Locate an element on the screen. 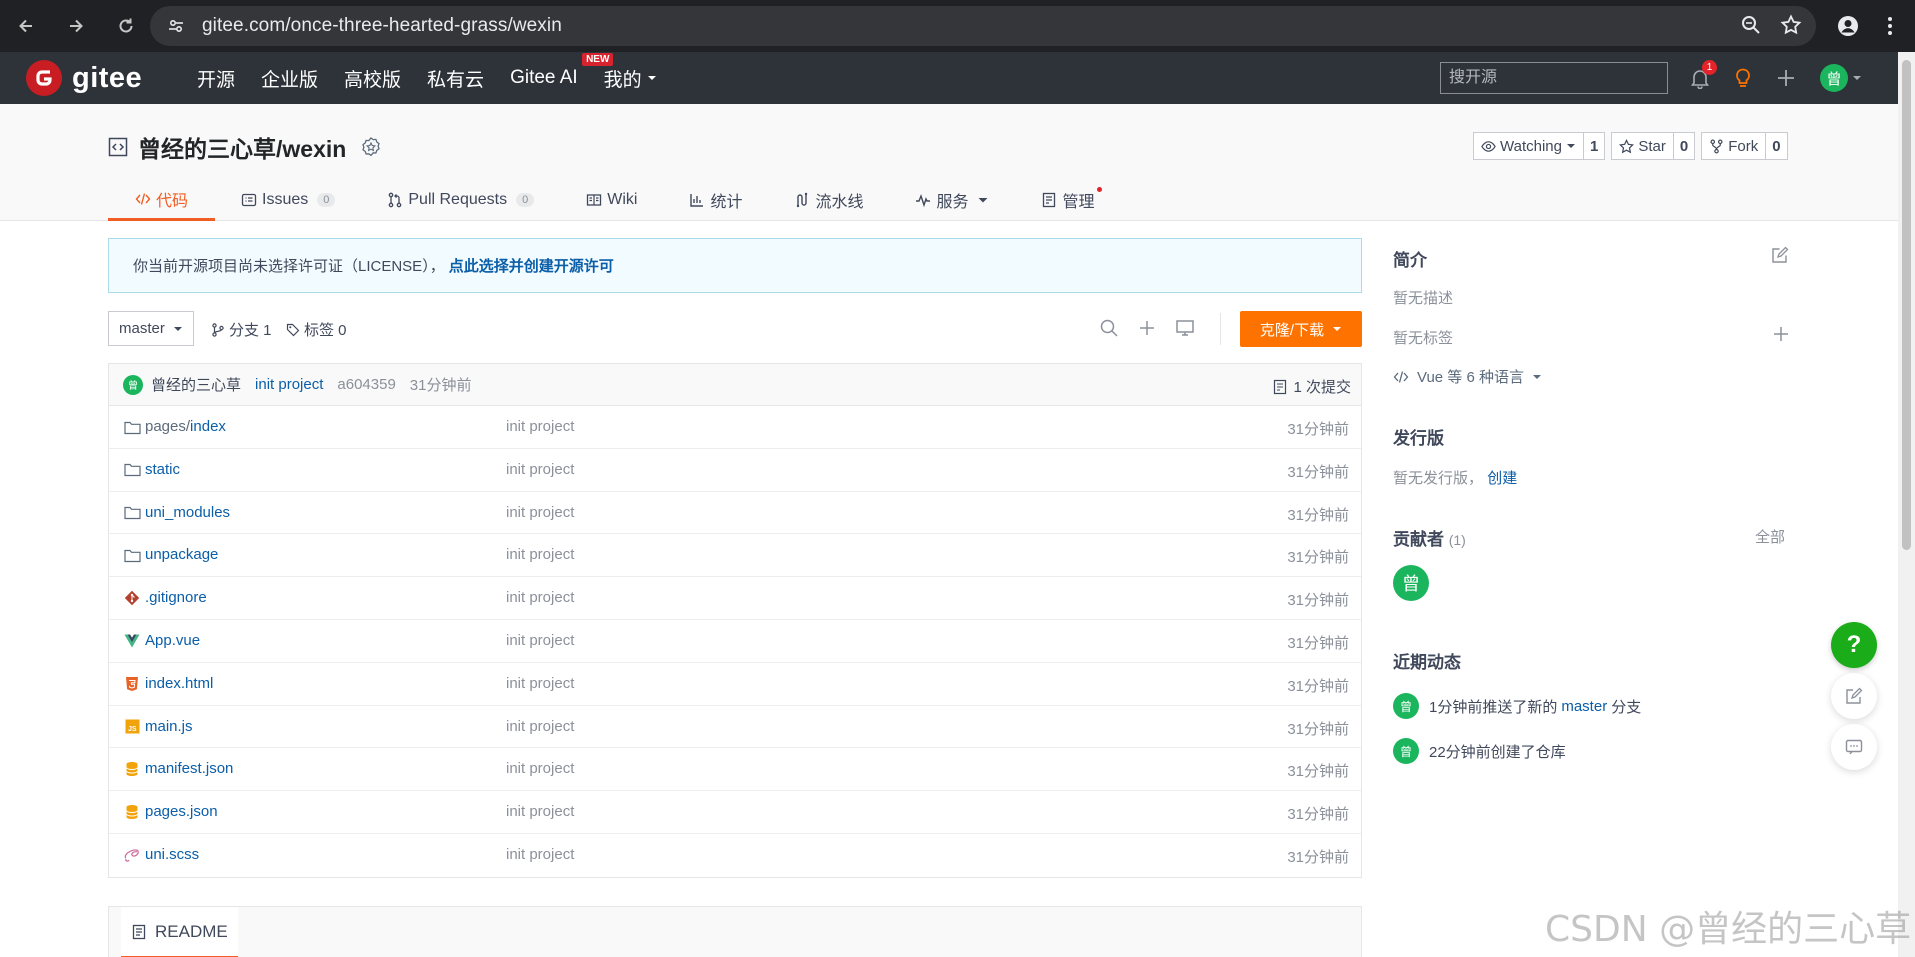  commit-message: init project is located at coordinates (289, 384).